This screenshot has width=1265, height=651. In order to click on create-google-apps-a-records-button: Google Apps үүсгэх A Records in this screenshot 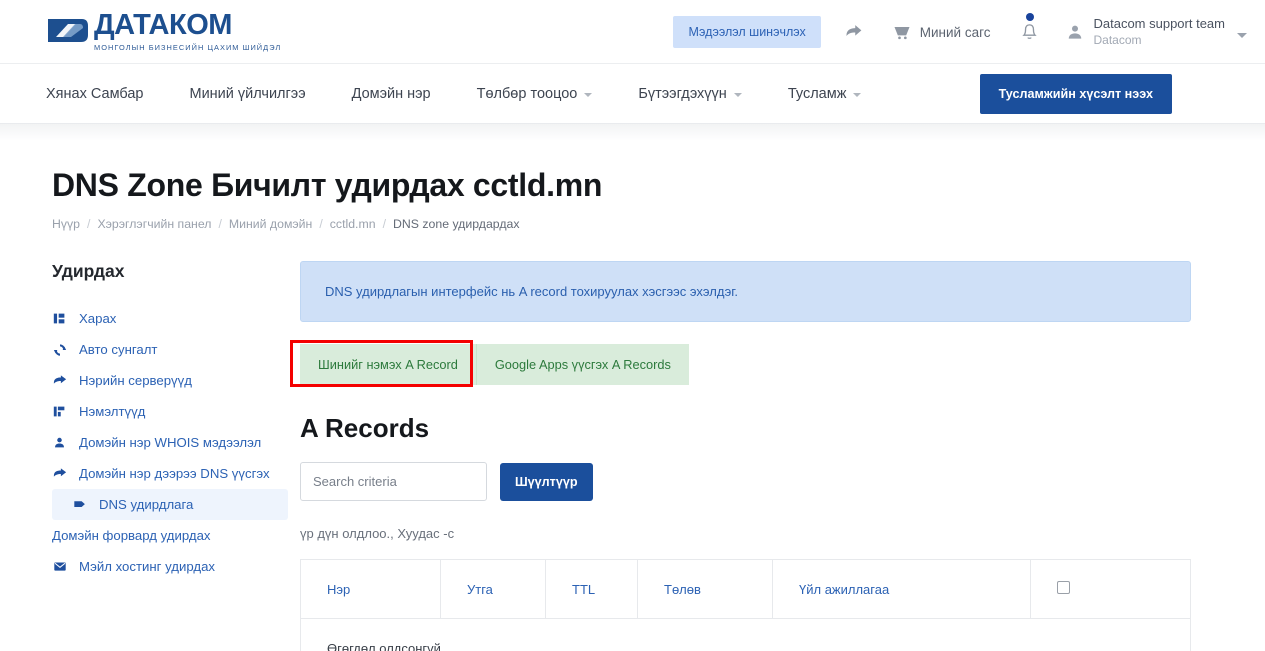, I will do `click(582, 364)`.